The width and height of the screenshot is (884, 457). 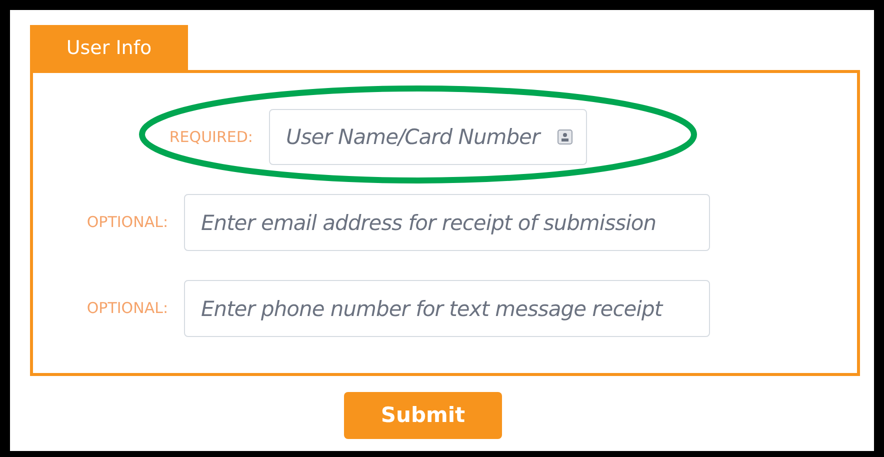 What do you see at coordinates (565, 137) in the screenshot?
I see `contact-card-icon` at bounding box center [565, 137].